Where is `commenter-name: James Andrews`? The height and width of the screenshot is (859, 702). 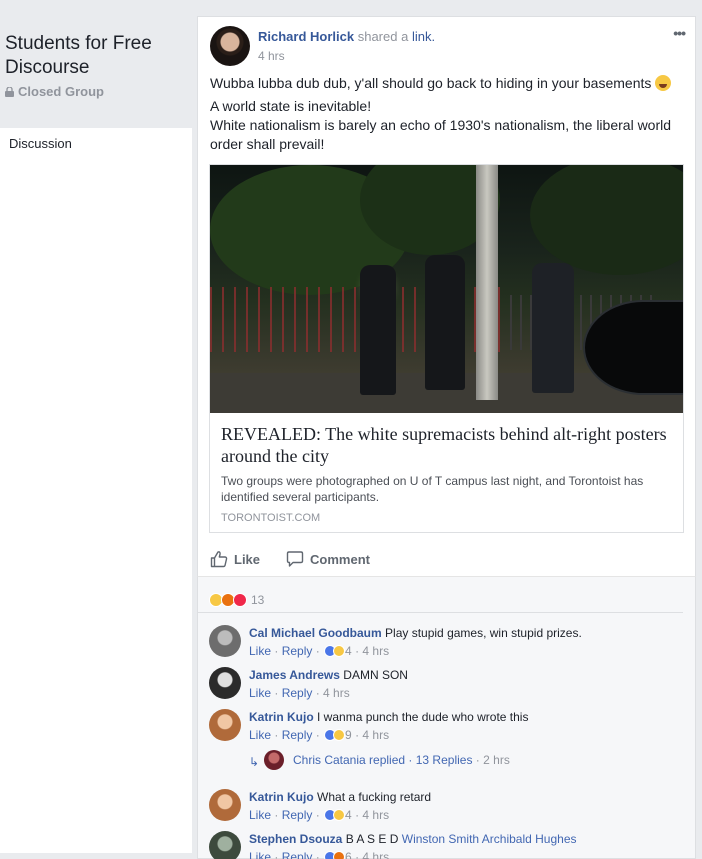
commenter-name: James Andrews is located at coordinates (294, 675).